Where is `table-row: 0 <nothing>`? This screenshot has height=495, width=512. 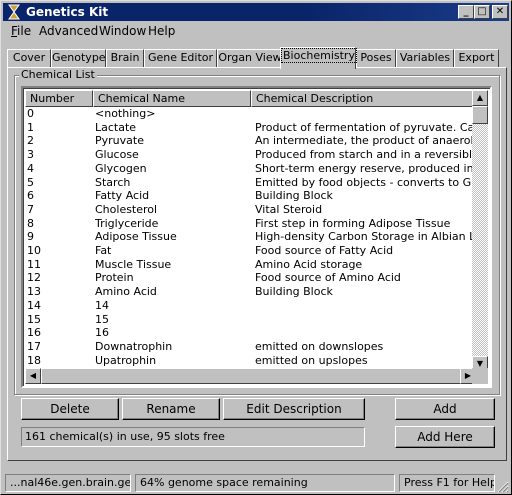 table-row: 0 <nothing> is located at coordinates (251, 114).